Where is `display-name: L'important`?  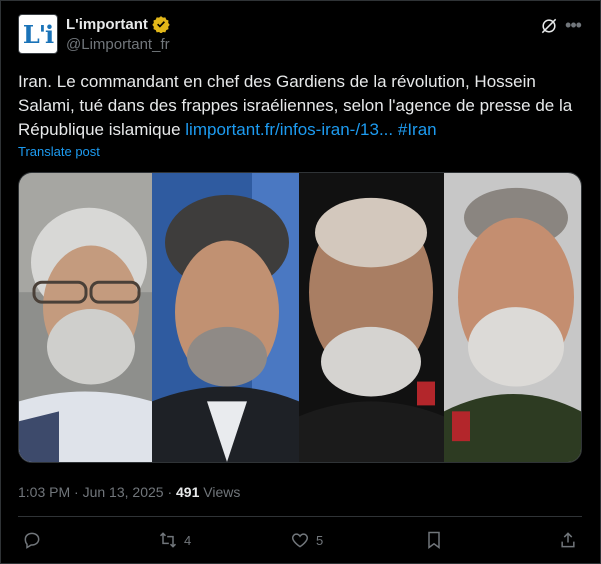 display-name: L'important is located at coordinates (107, 24).